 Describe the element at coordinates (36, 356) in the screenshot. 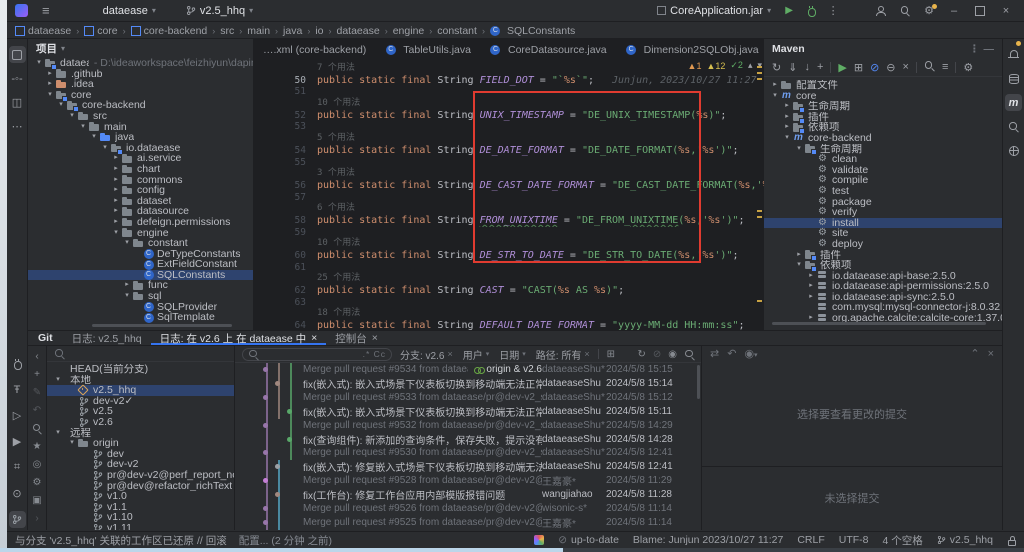

I see `collapse-icon: ‹` at that location.